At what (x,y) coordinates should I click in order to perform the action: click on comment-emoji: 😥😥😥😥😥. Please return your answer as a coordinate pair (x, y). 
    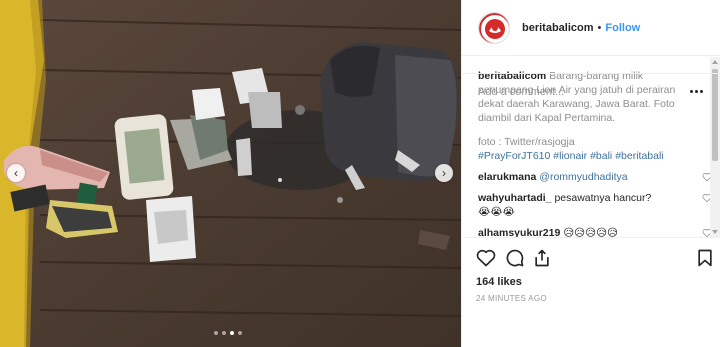
    Looking at the image, I should click on (590, 232).